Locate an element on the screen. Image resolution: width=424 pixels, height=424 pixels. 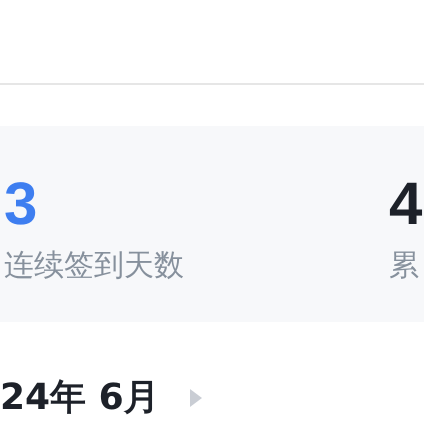
stat-label: 连续签到天数 is located at coordinates (94, 266).